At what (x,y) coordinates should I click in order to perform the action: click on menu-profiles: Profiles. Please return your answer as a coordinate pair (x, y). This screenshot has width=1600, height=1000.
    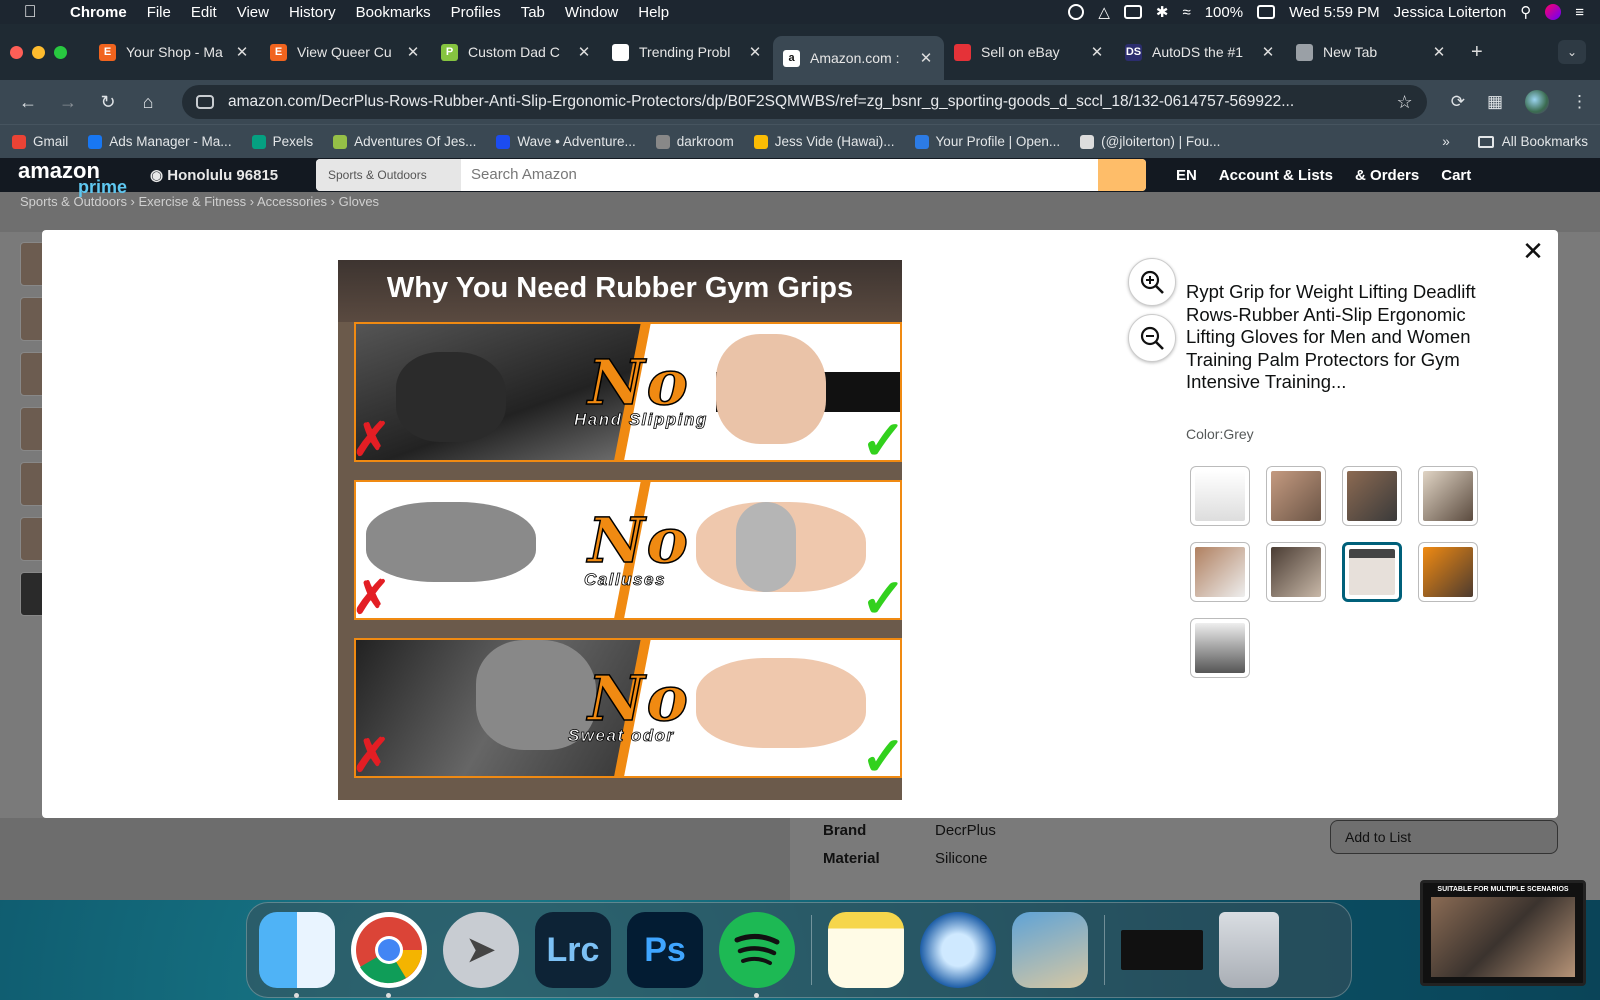
    Looking at the image, I should click on (476, 12).